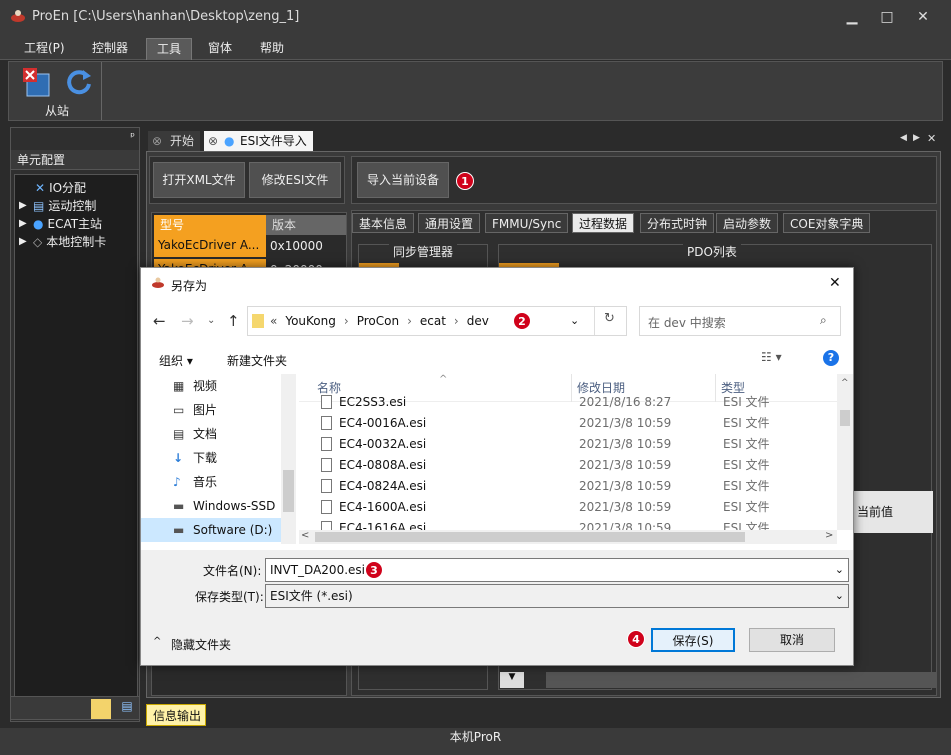  What do you see at coordinates (257, 360) in the screenshot?
I see `new-folder-button: 新建文件夹` at bounding box center [257, 360].